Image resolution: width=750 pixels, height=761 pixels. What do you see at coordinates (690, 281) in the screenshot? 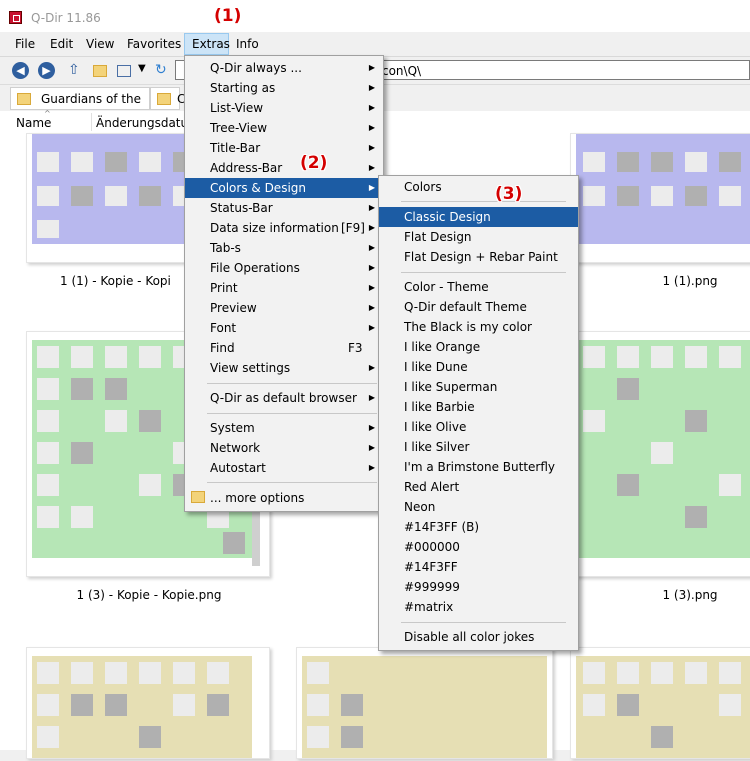
I see `file-name: 1 (1).png` at bounding box center [690, 281].